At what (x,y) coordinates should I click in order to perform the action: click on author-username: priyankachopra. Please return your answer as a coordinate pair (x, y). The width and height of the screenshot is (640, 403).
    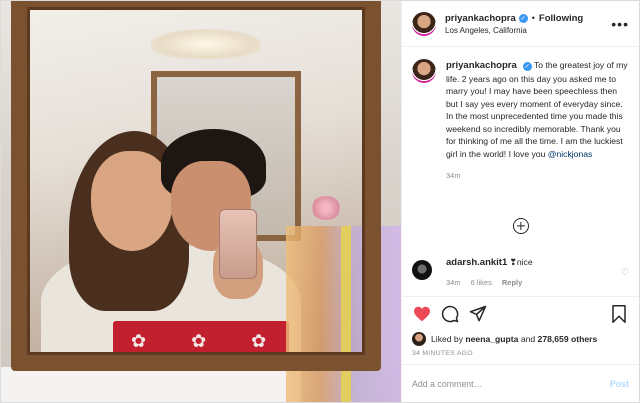
    Looking at the image, I should click on (480, 18).